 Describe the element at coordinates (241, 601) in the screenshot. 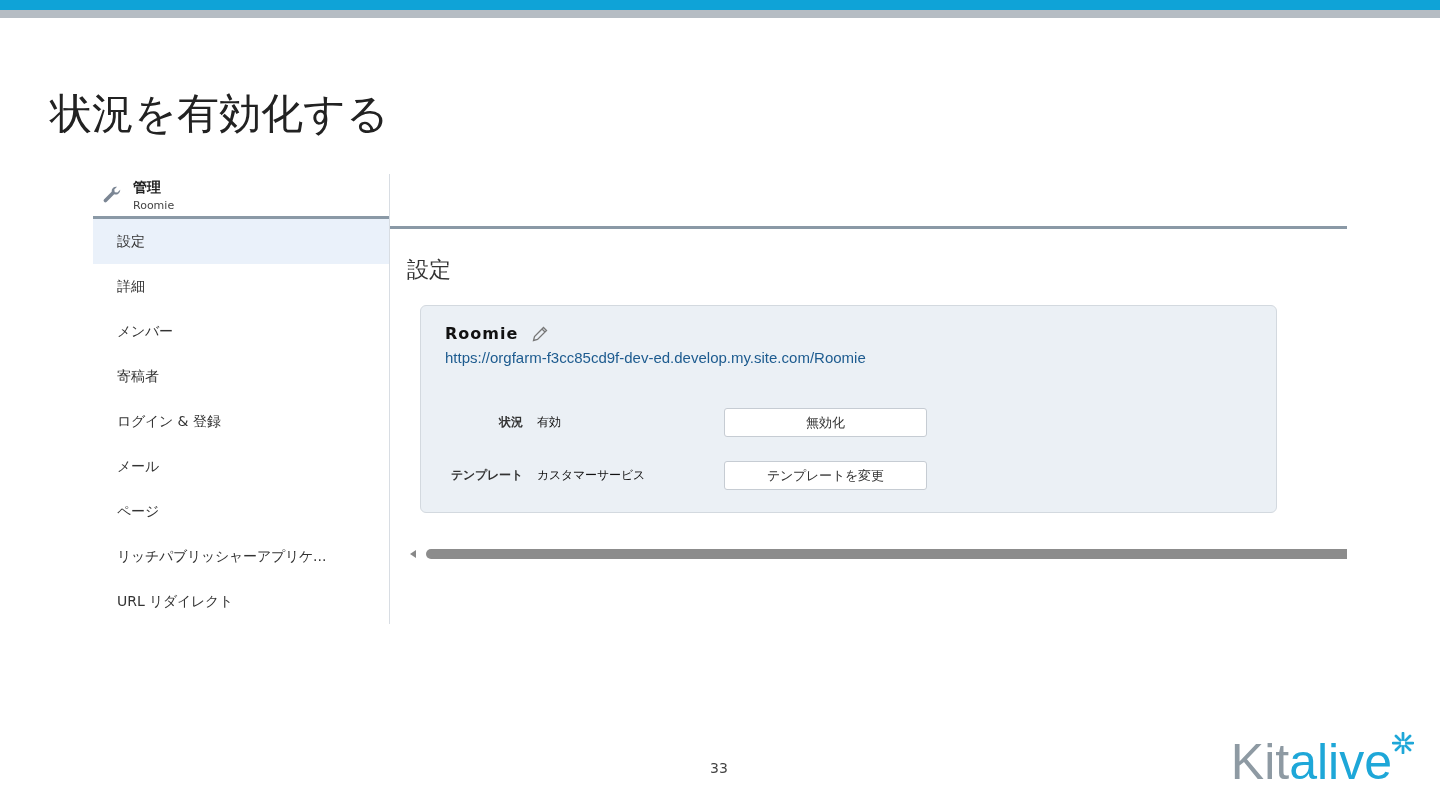

I see `sidebar-item: URL リダイレクト` at that location.